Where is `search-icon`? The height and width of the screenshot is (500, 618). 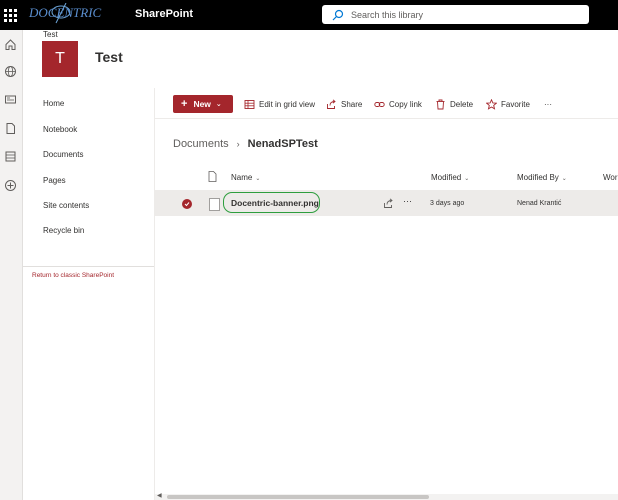 search-icon is located at coordinates (338, 14).